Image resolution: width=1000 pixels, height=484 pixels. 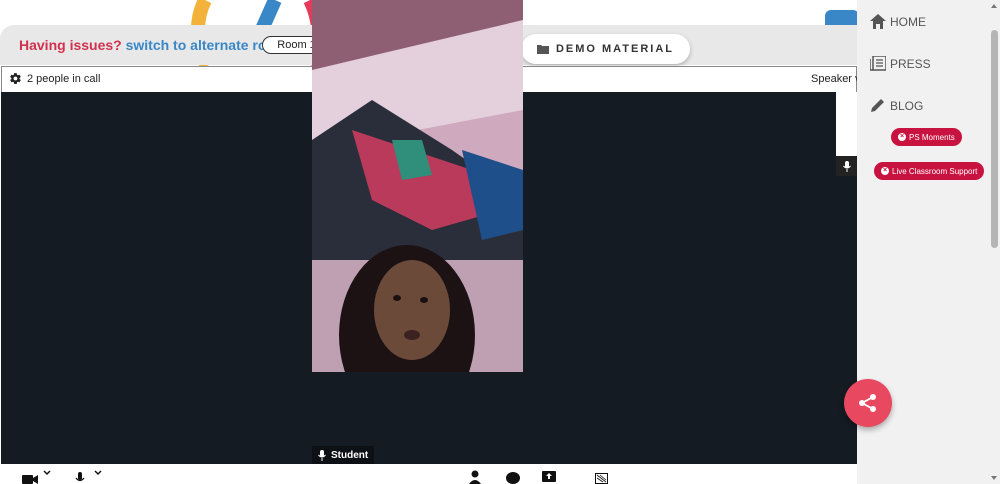 I want to click on scroll-up-arrow, so click(x=994, y=6).